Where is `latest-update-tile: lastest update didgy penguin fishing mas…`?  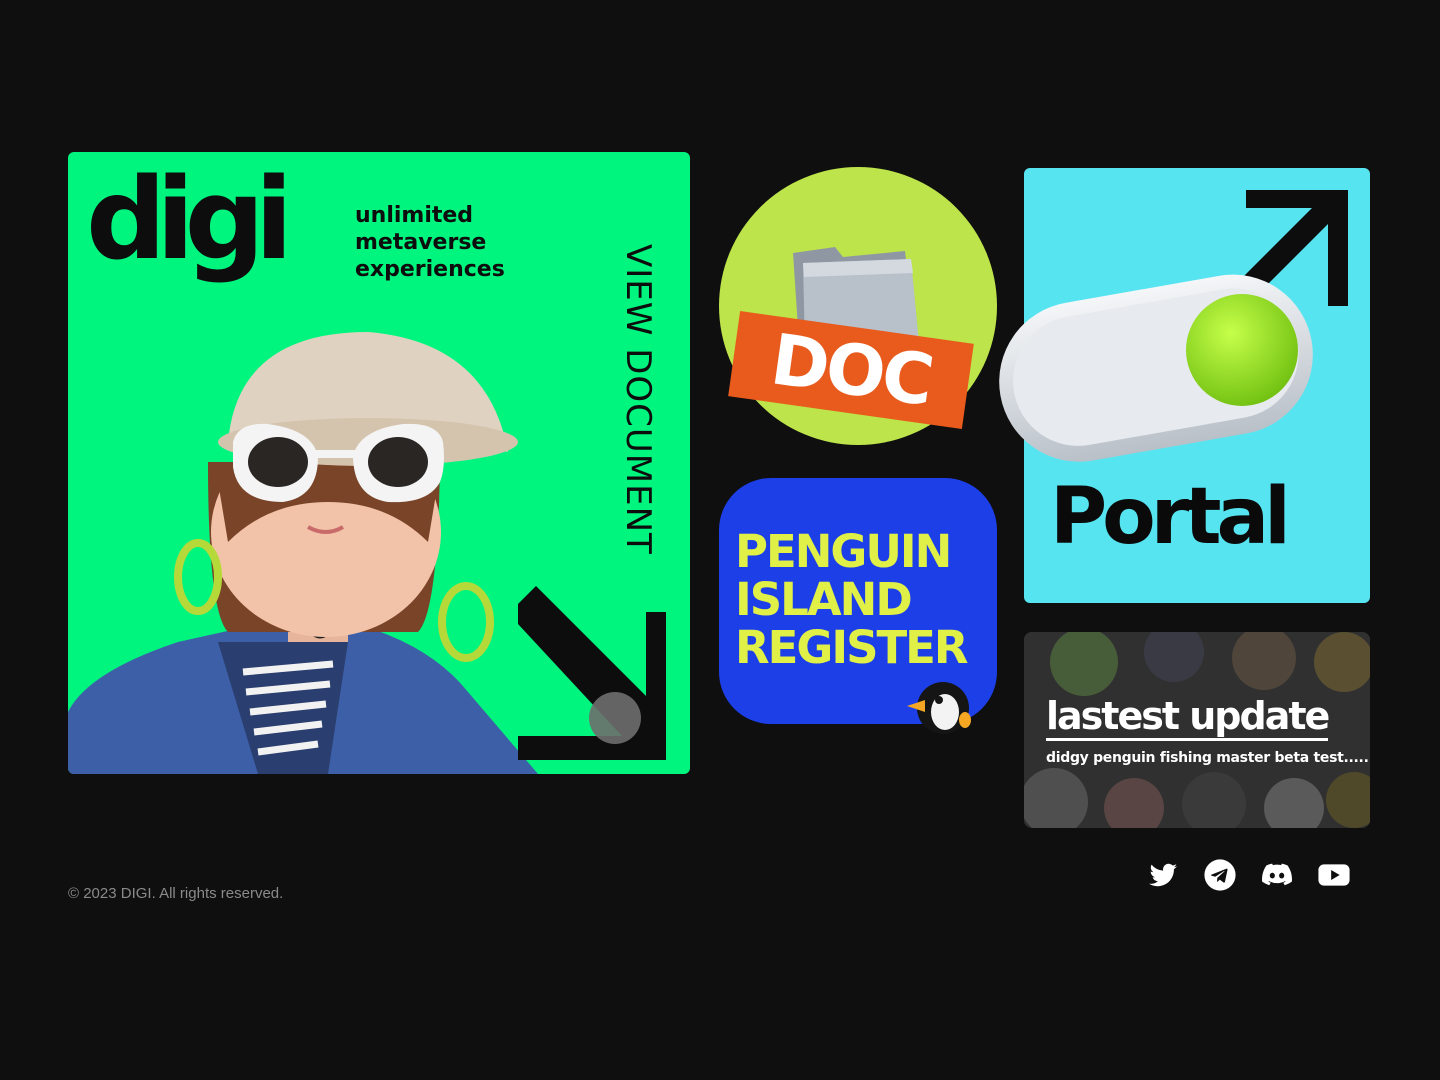 latest-update-tile: lastest update didgy penguin fishing mas… is located at coordinates (1197, 730).